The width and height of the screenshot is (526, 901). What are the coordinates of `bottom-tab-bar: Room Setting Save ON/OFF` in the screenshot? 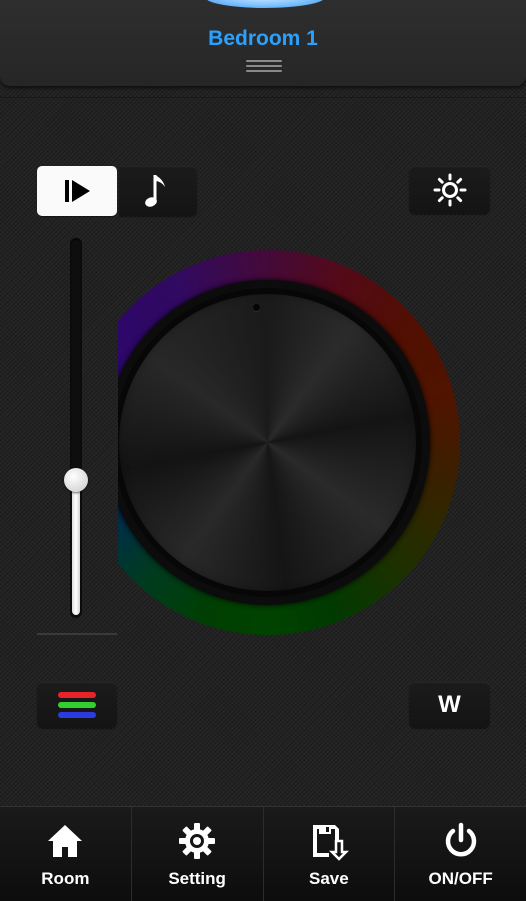 It's located at (263, 853).